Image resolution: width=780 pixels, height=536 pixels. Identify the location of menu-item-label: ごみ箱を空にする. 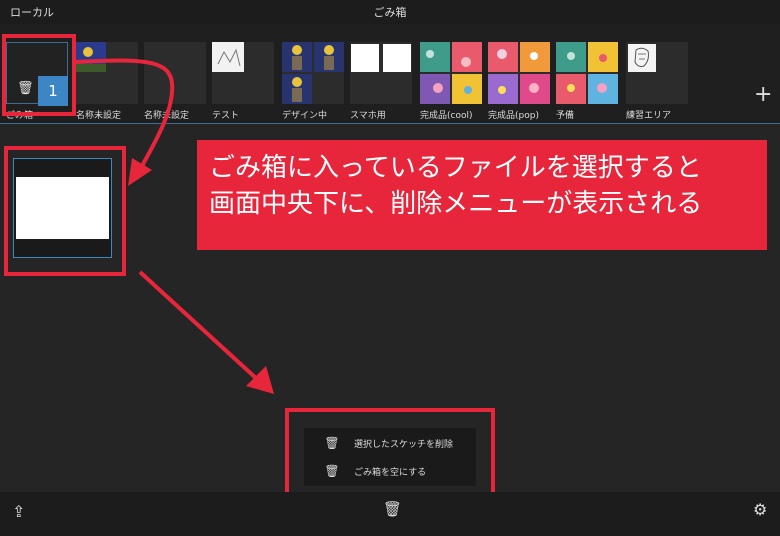
(390, 472).